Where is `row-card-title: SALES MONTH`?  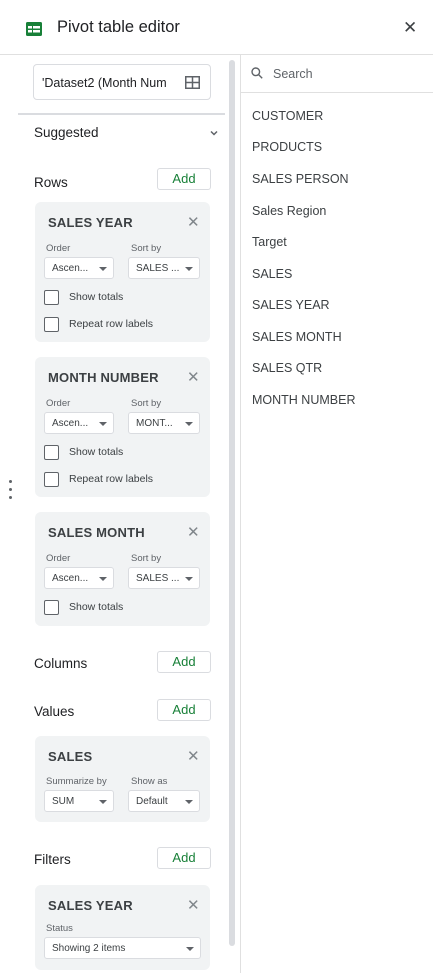 row-card-title: SALES MONTH is located at coordinates (96, 532).